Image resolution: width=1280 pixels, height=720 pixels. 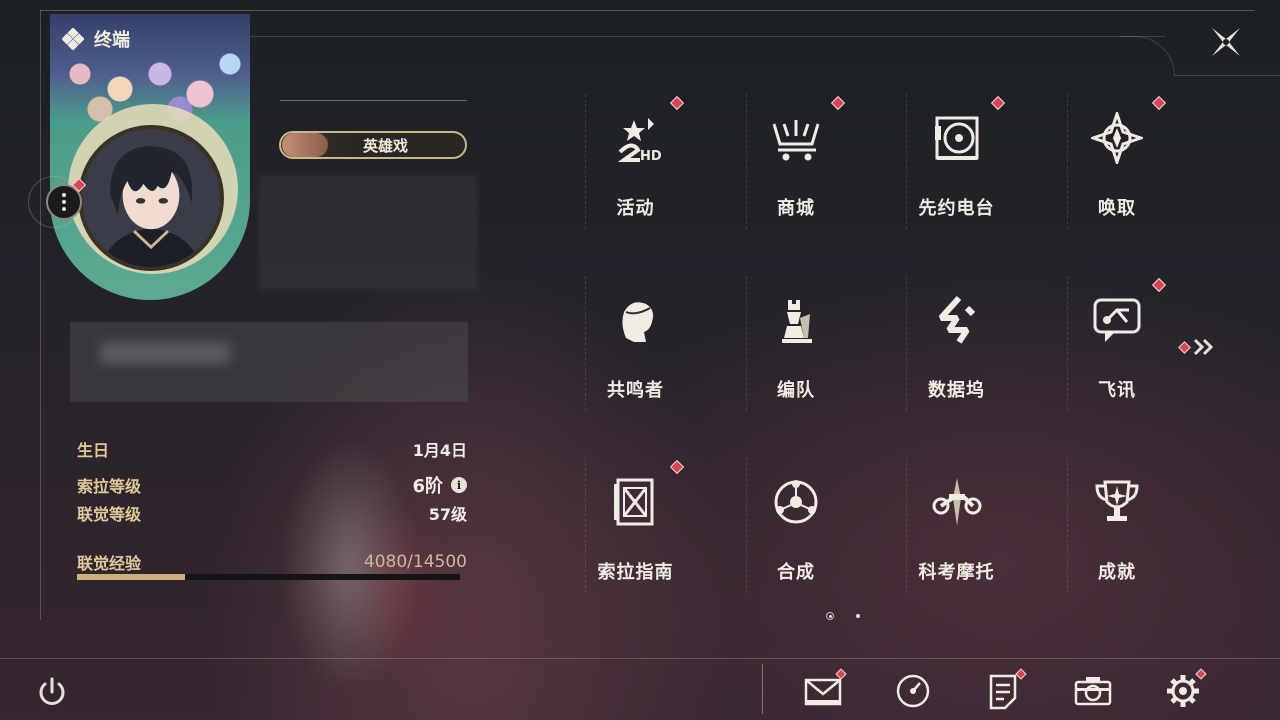 I want to click on stat-value: 6阶, so click(x=427, y=486).